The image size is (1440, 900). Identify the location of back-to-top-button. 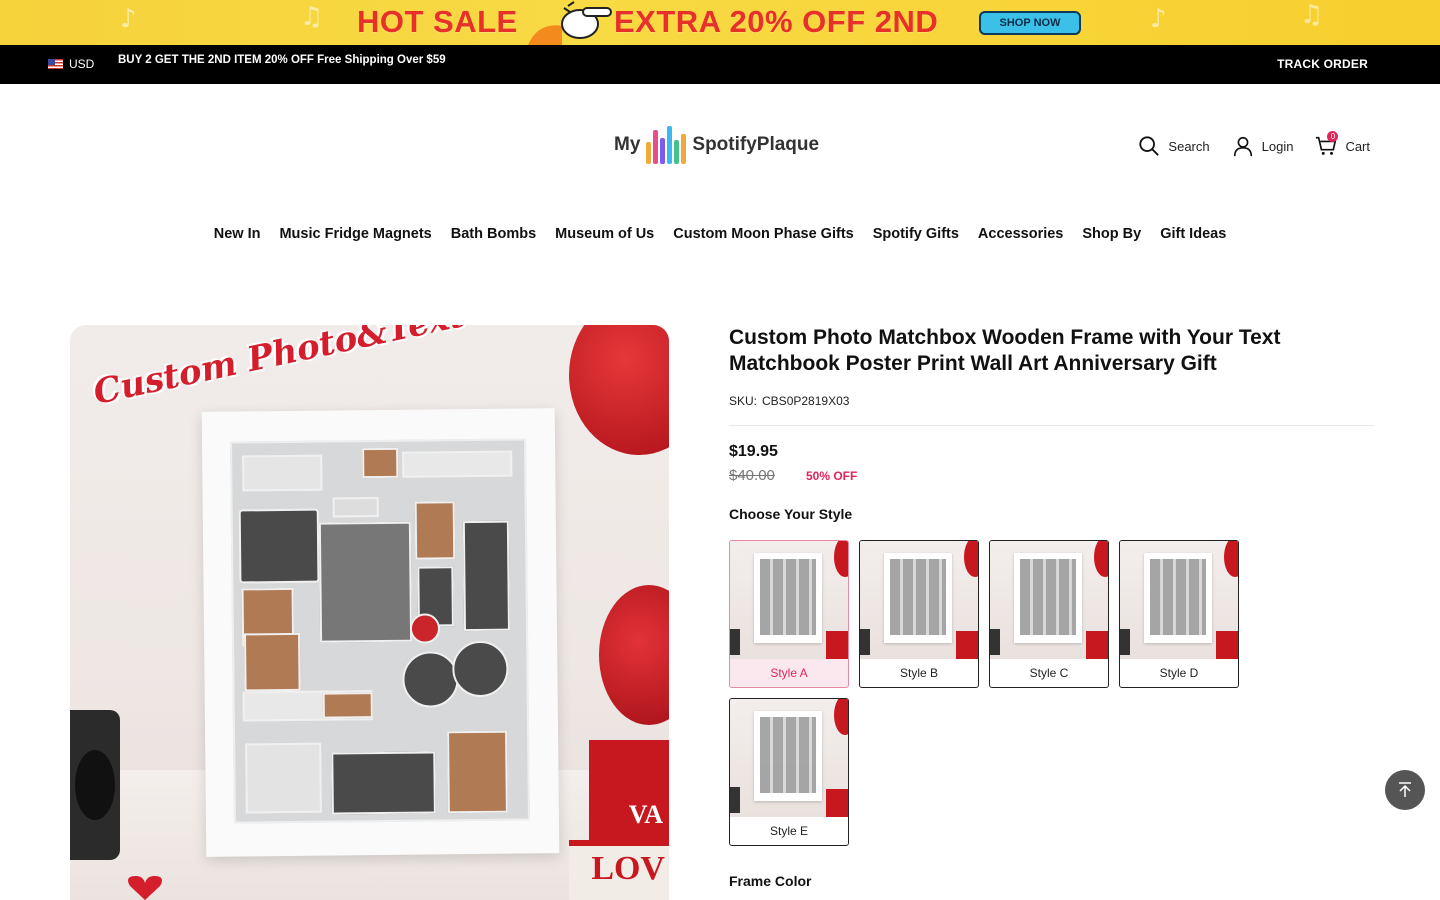
(1405, 790).